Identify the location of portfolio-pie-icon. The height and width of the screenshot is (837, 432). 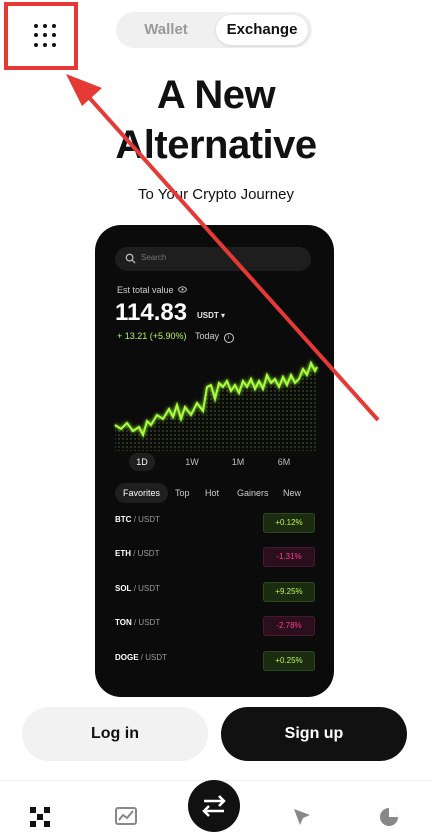
(389, 817).